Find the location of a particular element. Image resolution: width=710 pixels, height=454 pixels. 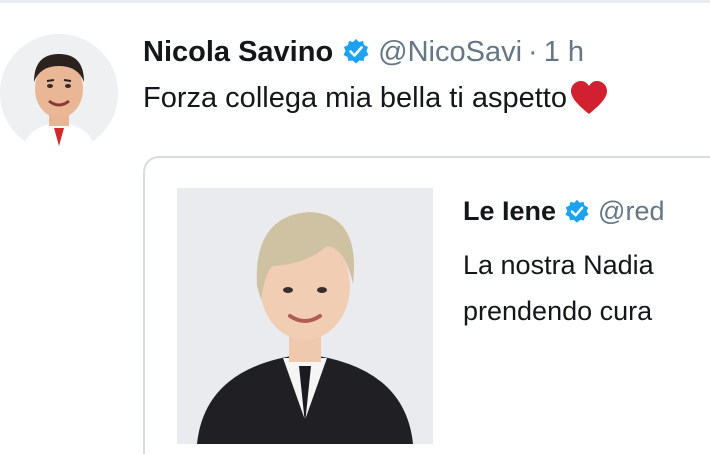

timestamp: 1 h is located at coordinates (564, 52).